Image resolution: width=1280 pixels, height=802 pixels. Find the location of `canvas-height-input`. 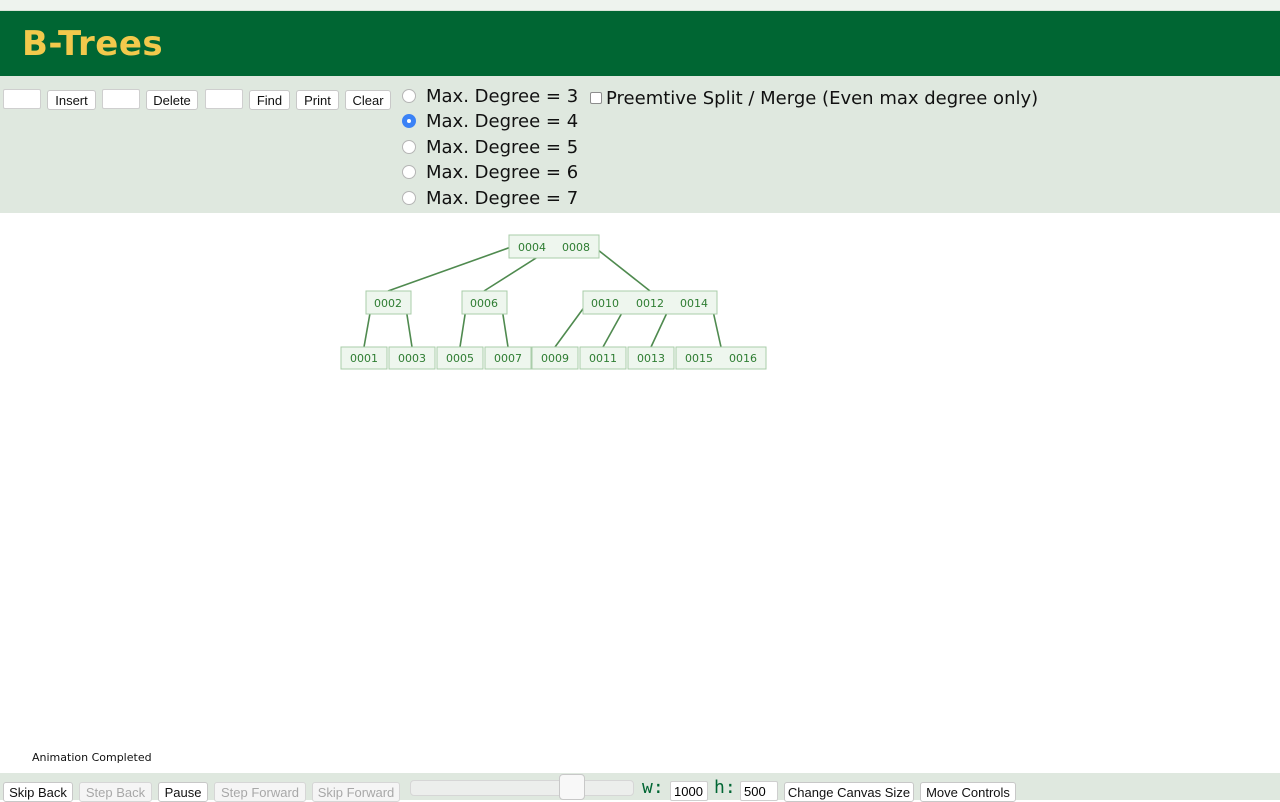

canvas-height-input is located at coordinates (759, 791).